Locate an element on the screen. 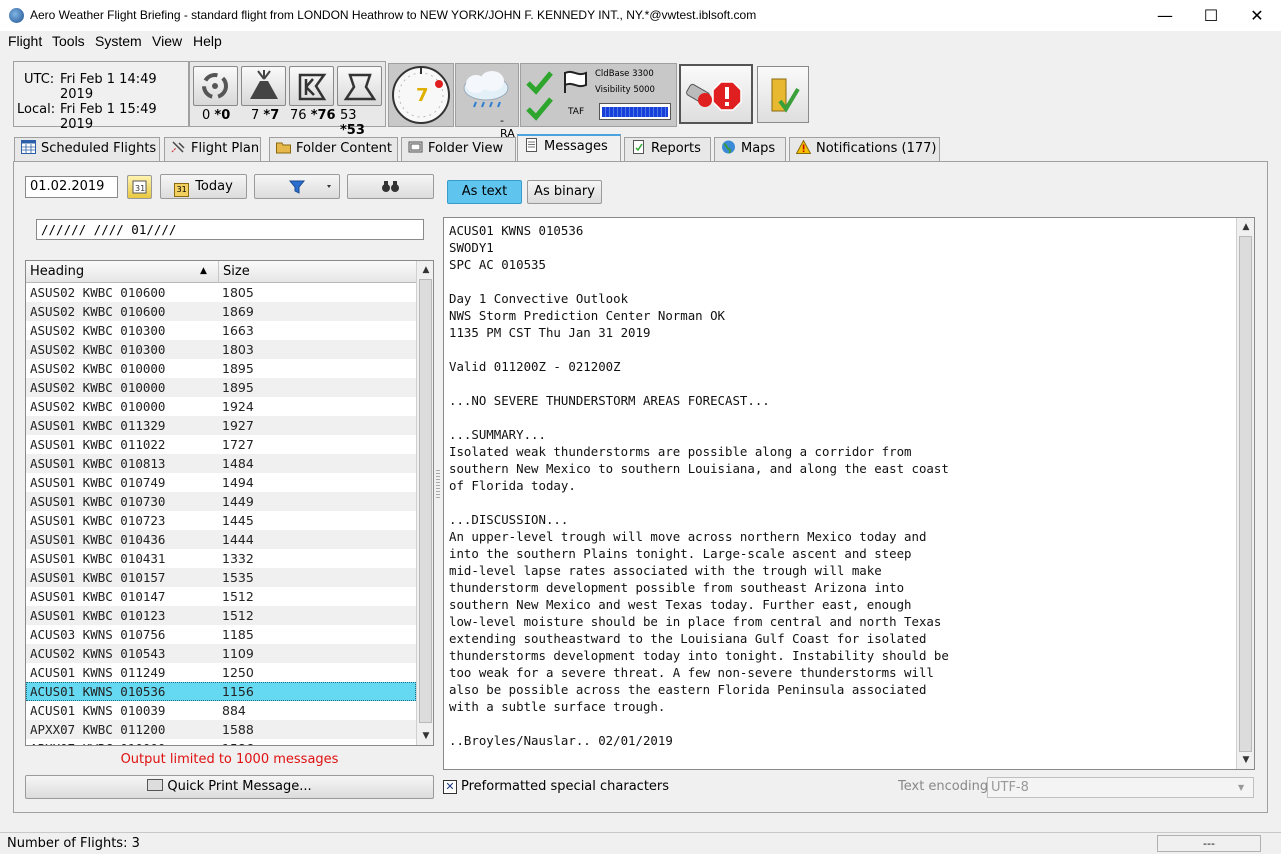  splitter-handle is located at coordinates (438, 485).